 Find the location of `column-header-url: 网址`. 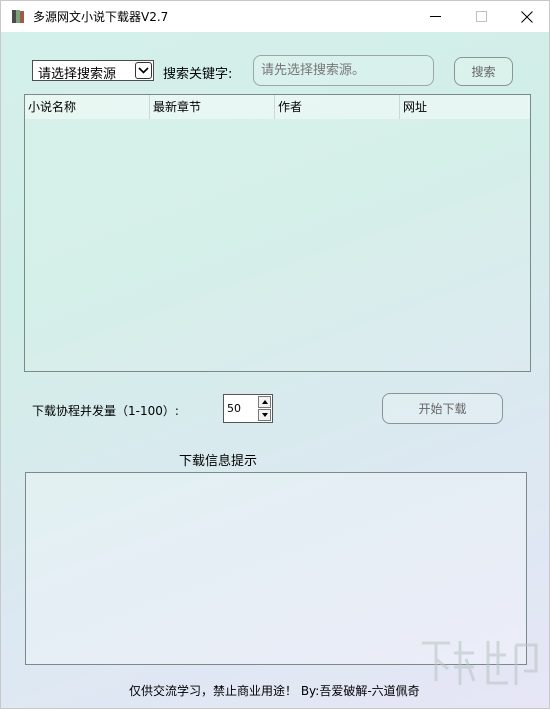

column-header-url: 网址 is located at coordinates (465, 107).